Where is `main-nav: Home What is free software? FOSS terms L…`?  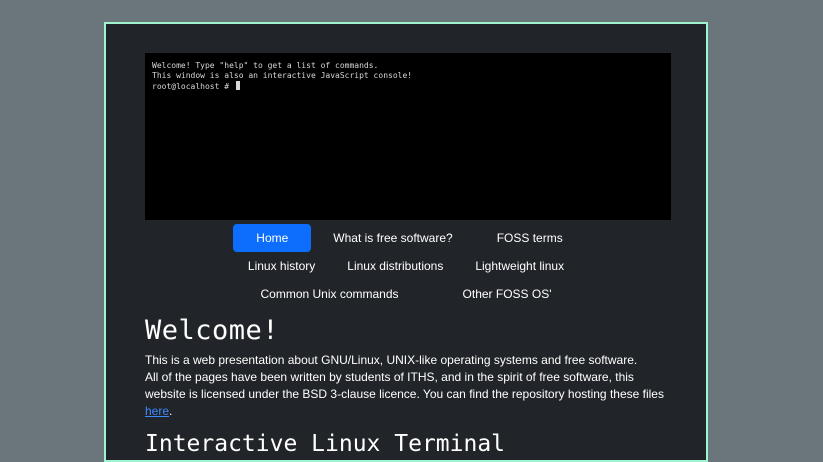 main-nav: Home What is free software? FOSS terms L… is located at coordinates (406, 266).